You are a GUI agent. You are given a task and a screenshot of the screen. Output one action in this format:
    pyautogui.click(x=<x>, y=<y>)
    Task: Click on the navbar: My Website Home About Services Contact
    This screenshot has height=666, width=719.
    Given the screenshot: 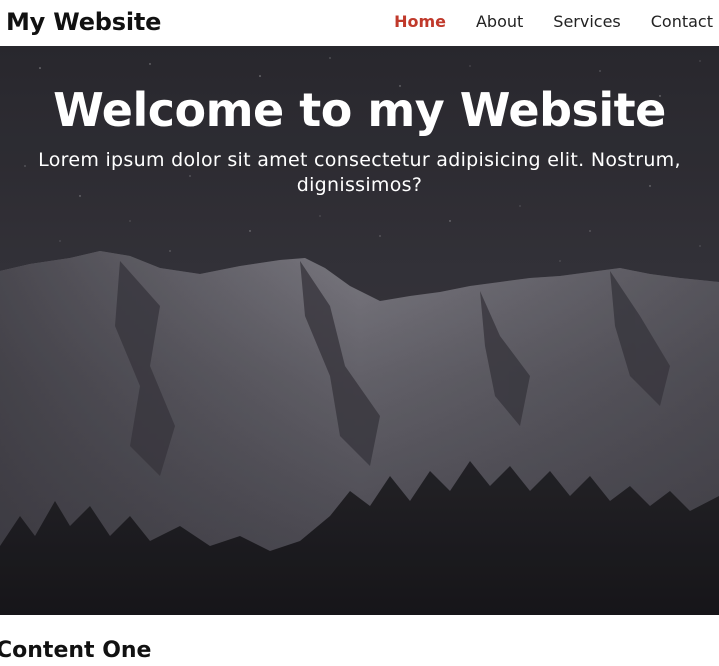 What is the action you would take?
    pyautogui.click(x=359, y=23)
    